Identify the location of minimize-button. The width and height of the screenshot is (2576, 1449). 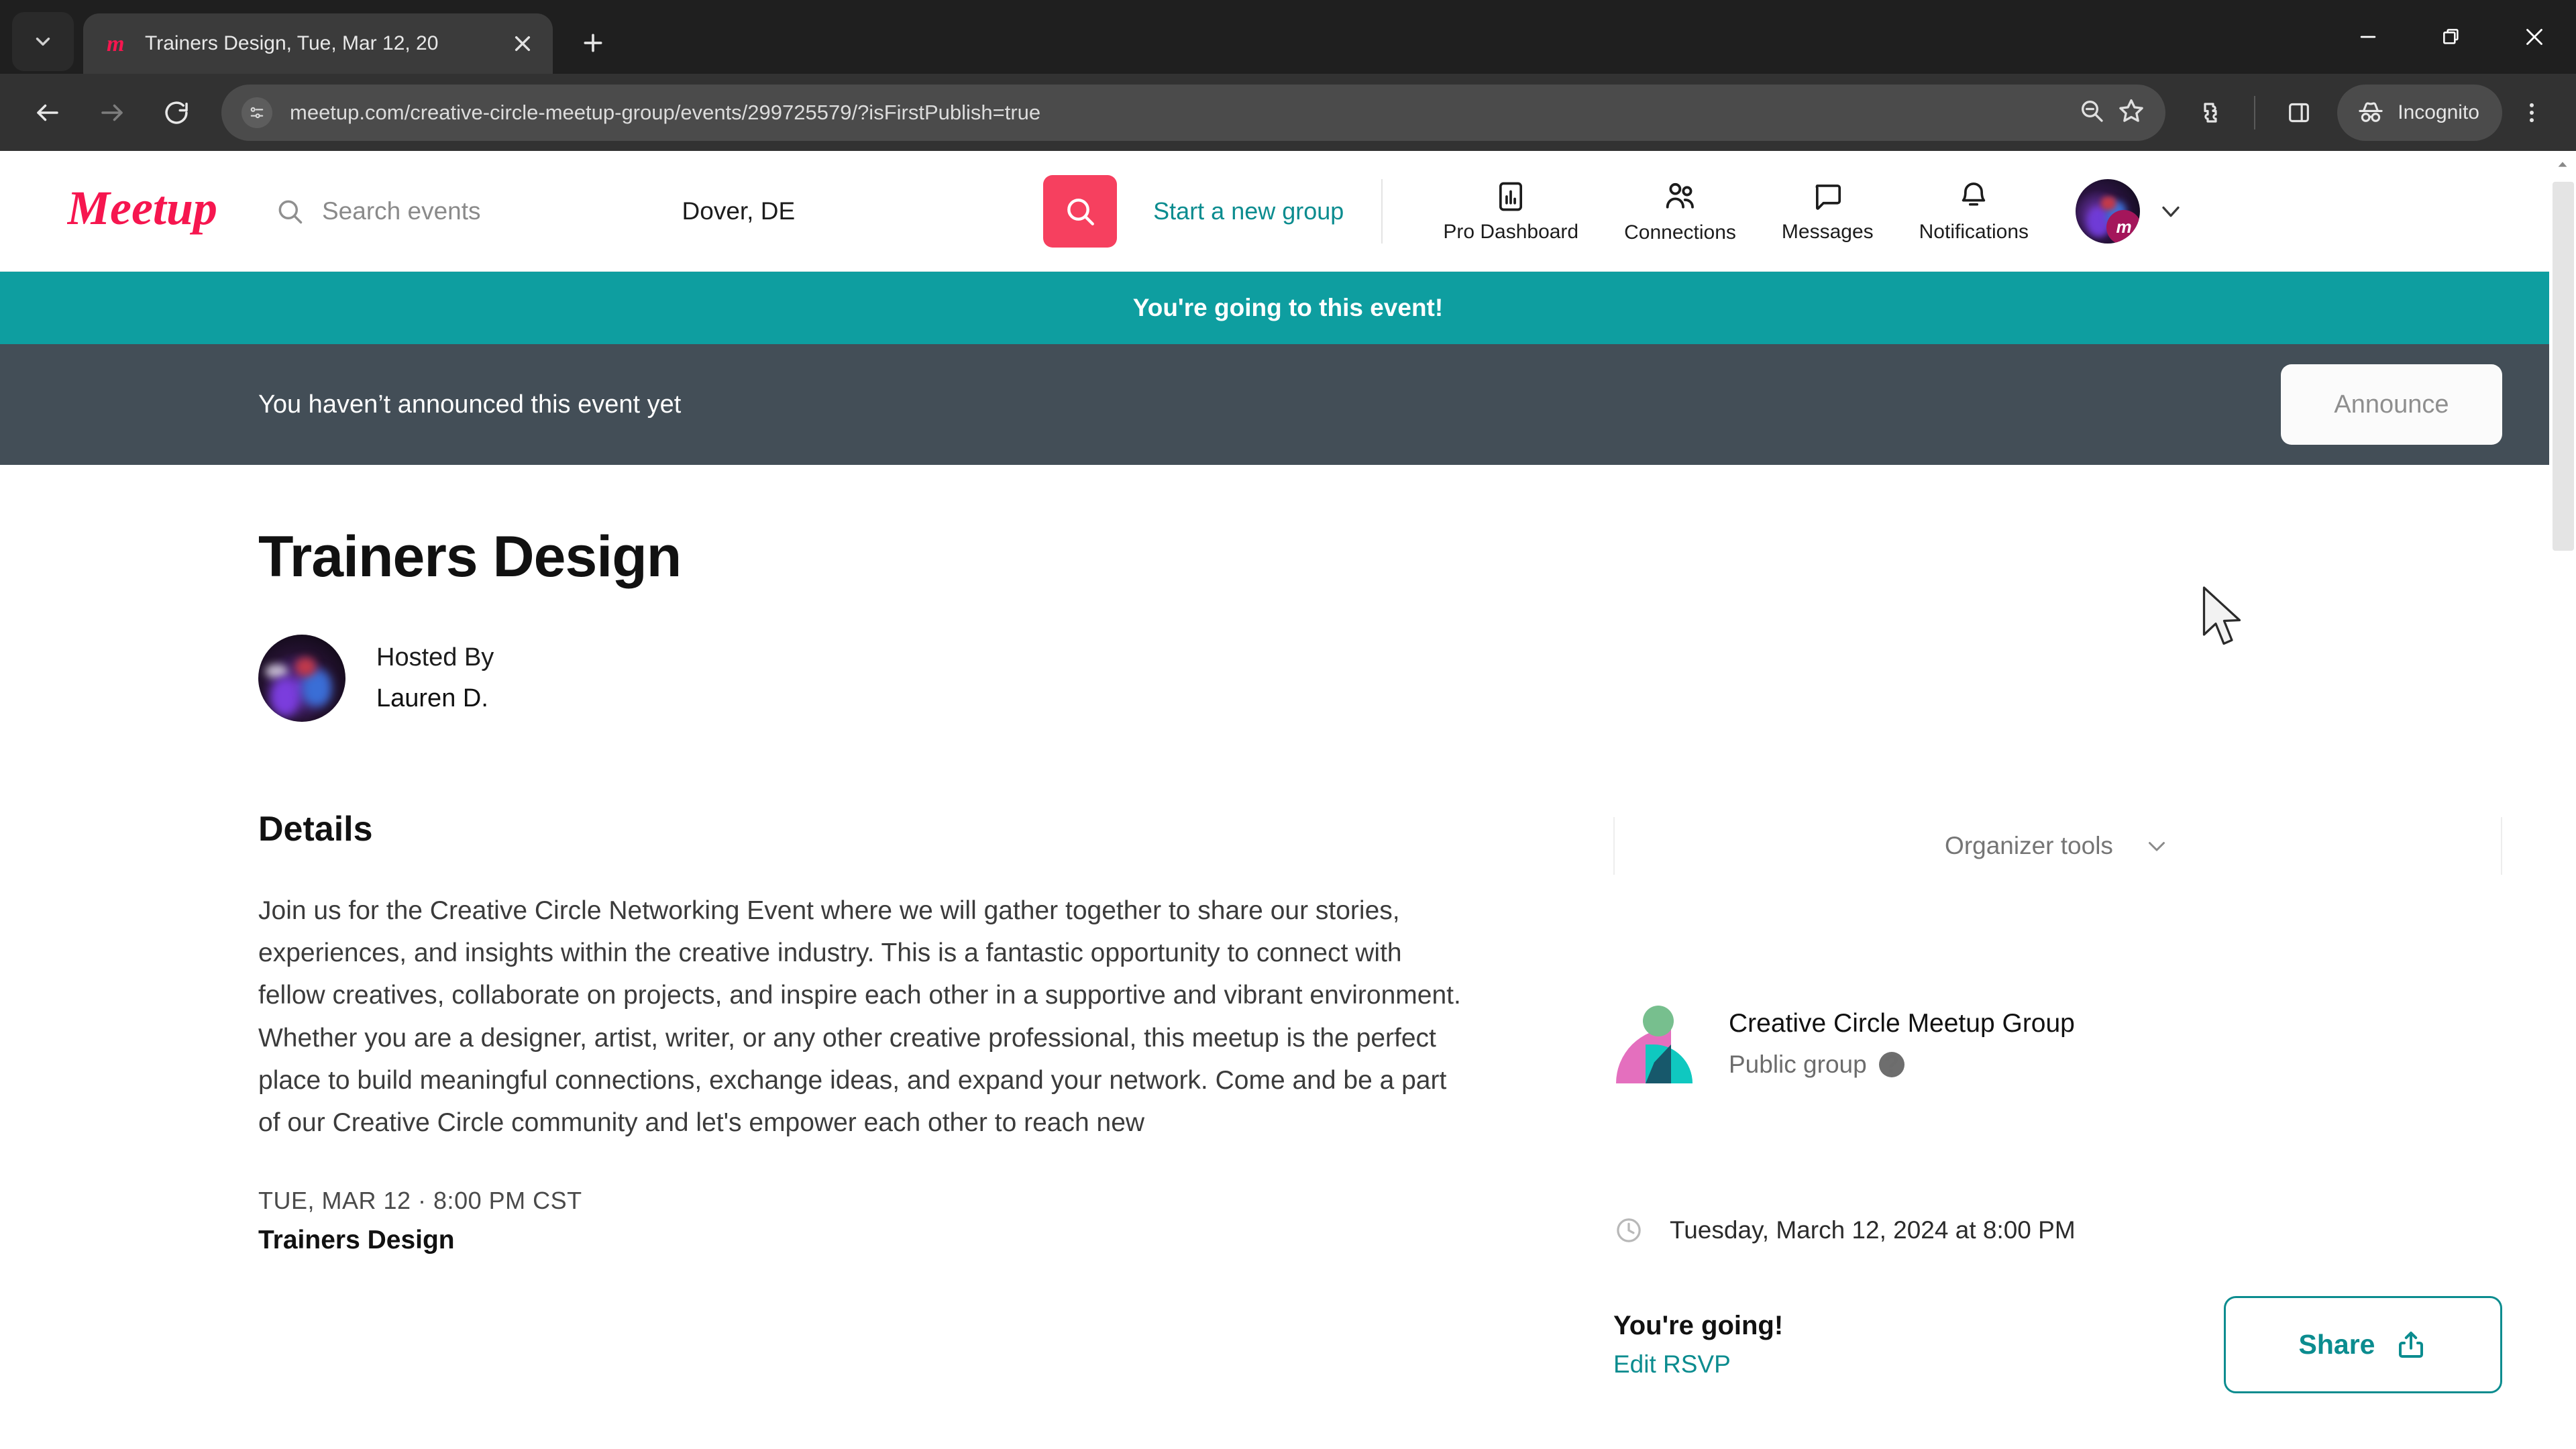
(2368, 37).